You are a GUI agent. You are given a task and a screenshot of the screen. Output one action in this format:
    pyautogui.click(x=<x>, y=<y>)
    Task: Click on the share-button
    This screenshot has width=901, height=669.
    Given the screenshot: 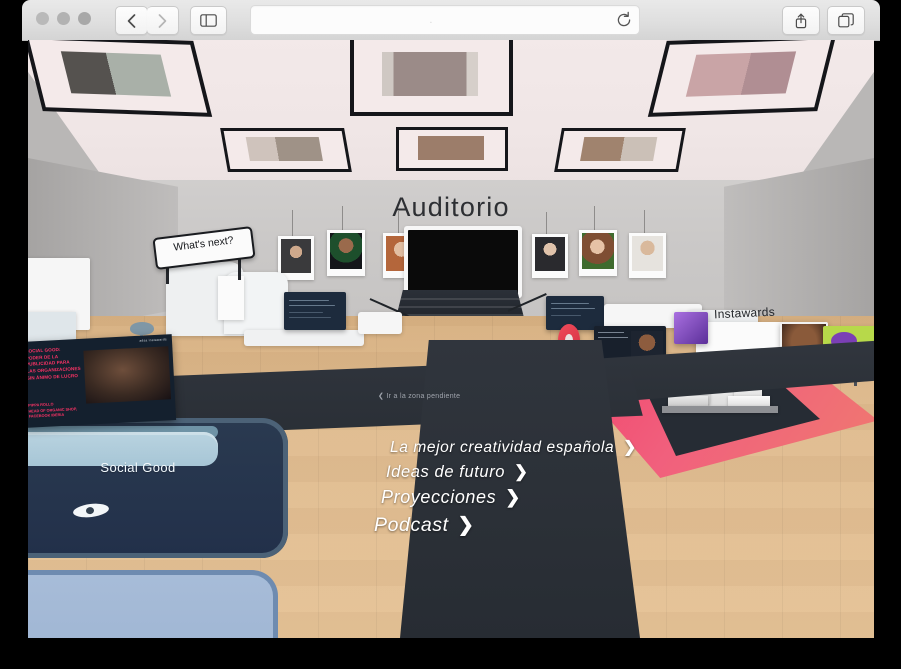 What is the action you would take?
    pyautogui.click(x=801, y=20)
    